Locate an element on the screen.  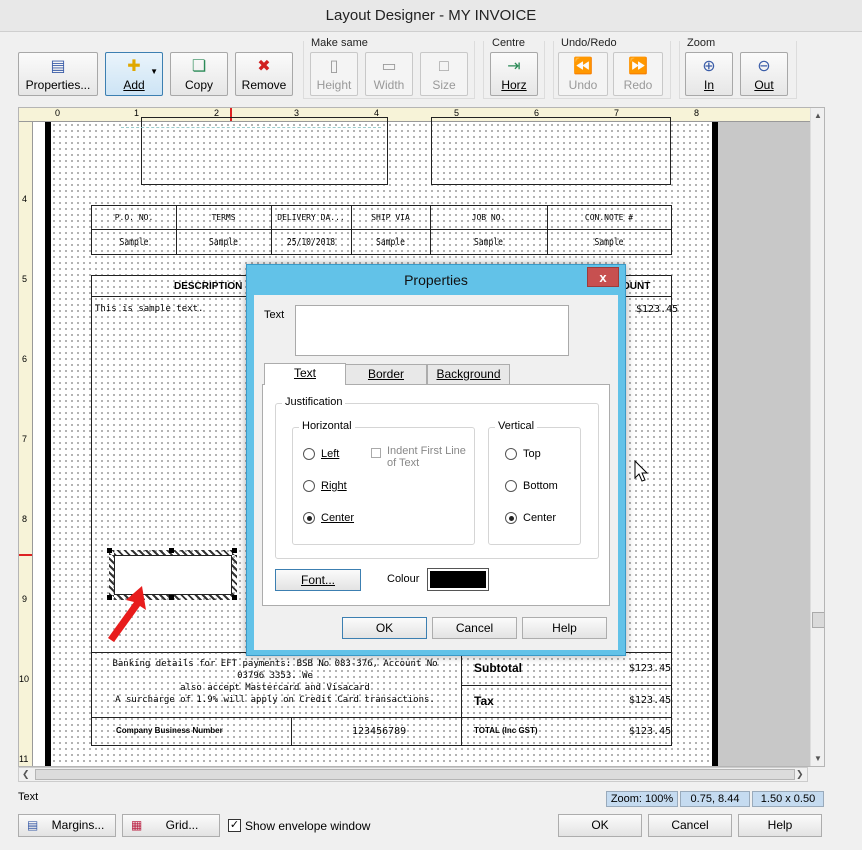
scroll-down-icon: ▼ is located at coordinates (818, 758).